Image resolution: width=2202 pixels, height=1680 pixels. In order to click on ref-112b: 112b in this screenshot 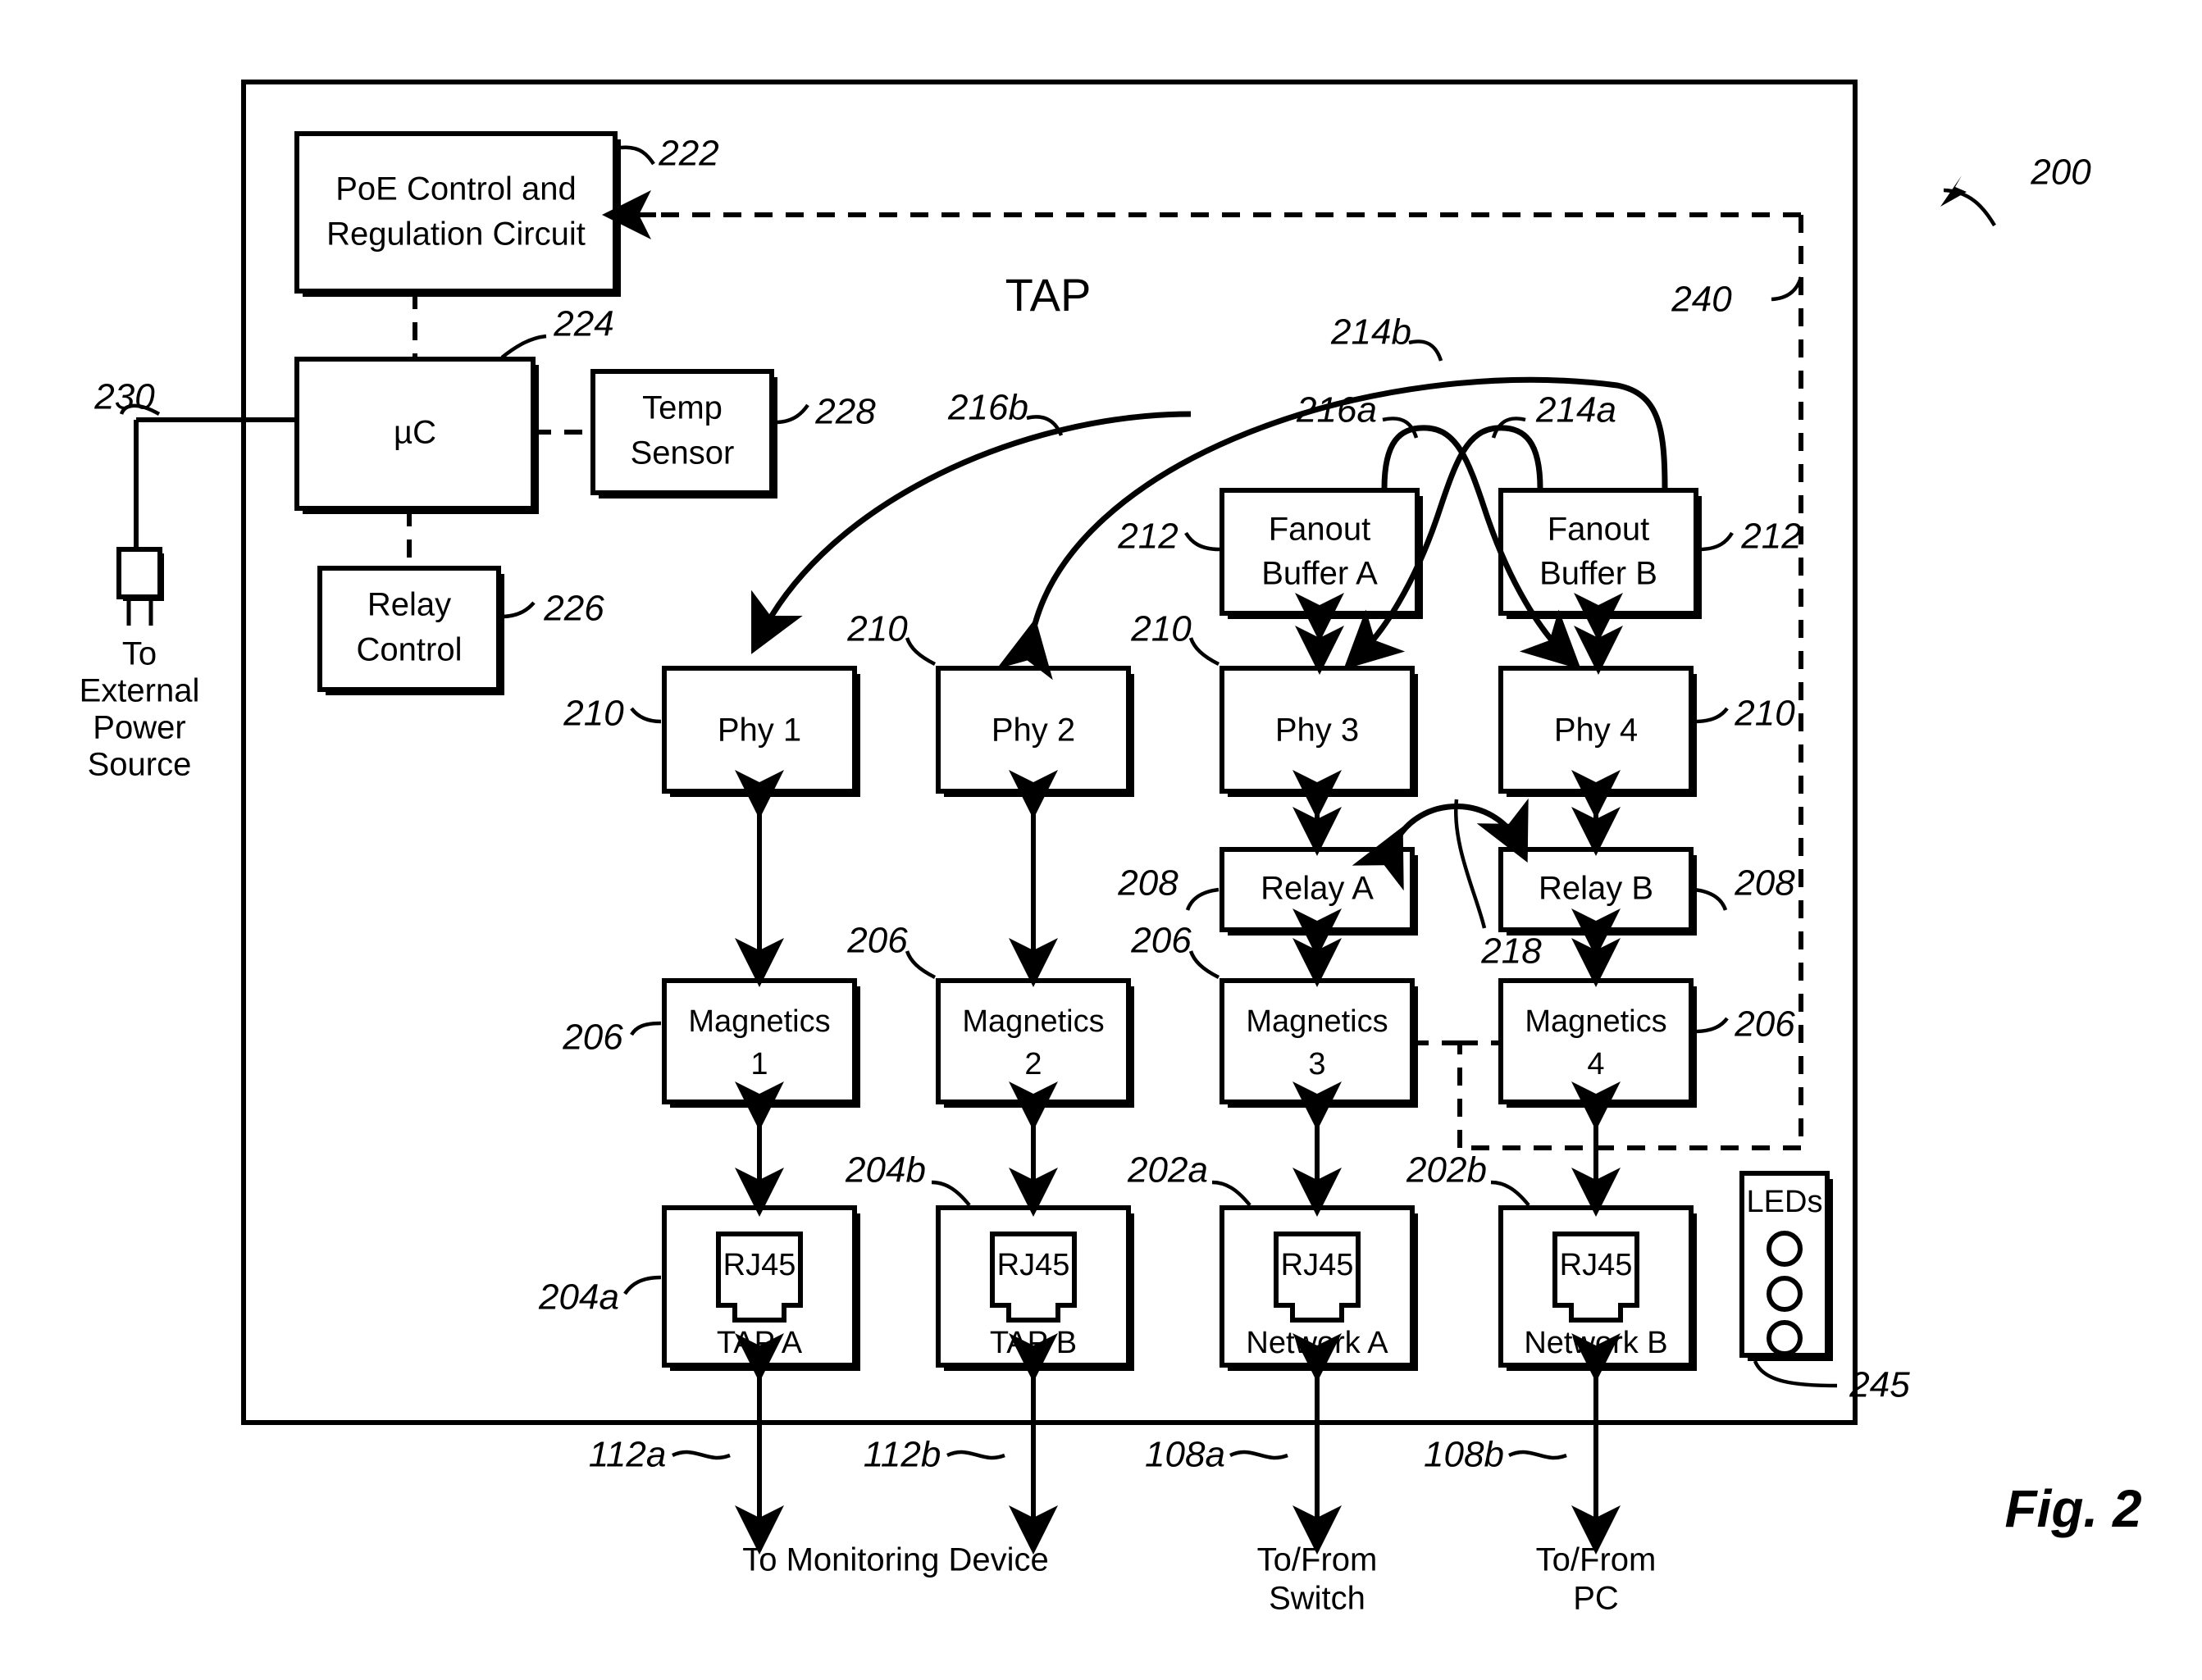, I will do `click(903, 1455)`.